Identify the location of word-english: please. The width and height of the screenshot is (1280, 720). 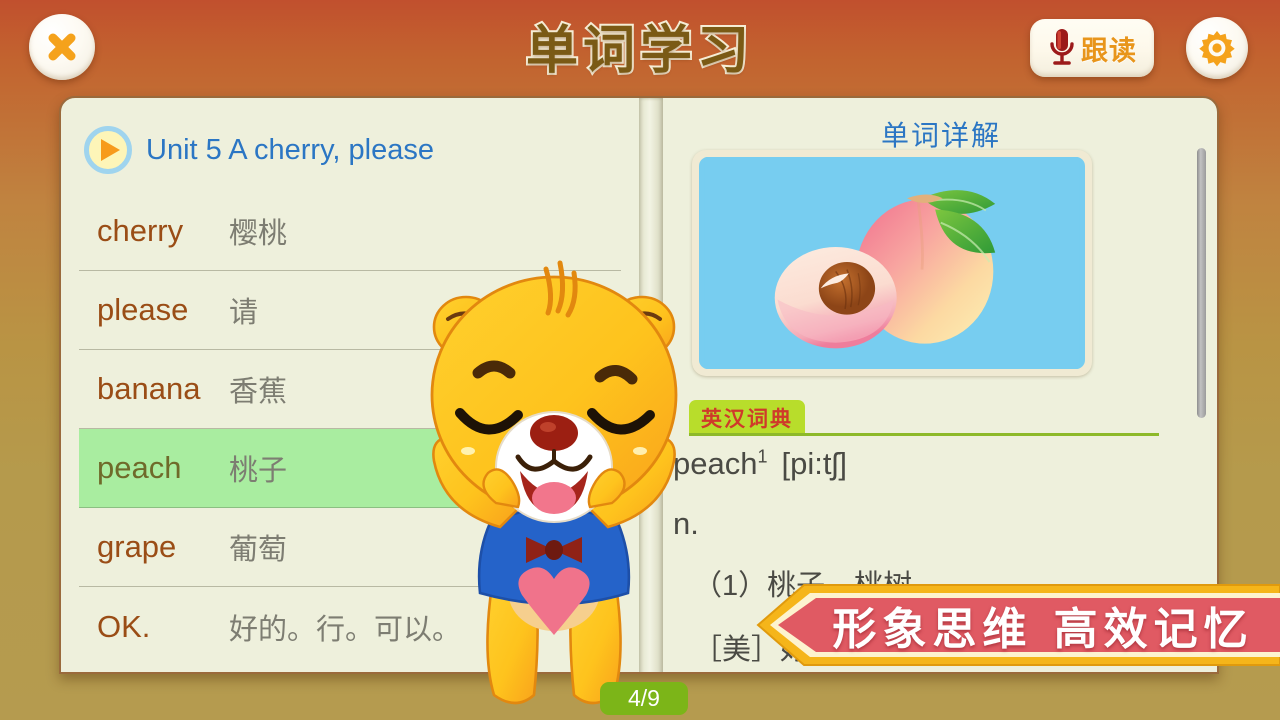
(143, 309).